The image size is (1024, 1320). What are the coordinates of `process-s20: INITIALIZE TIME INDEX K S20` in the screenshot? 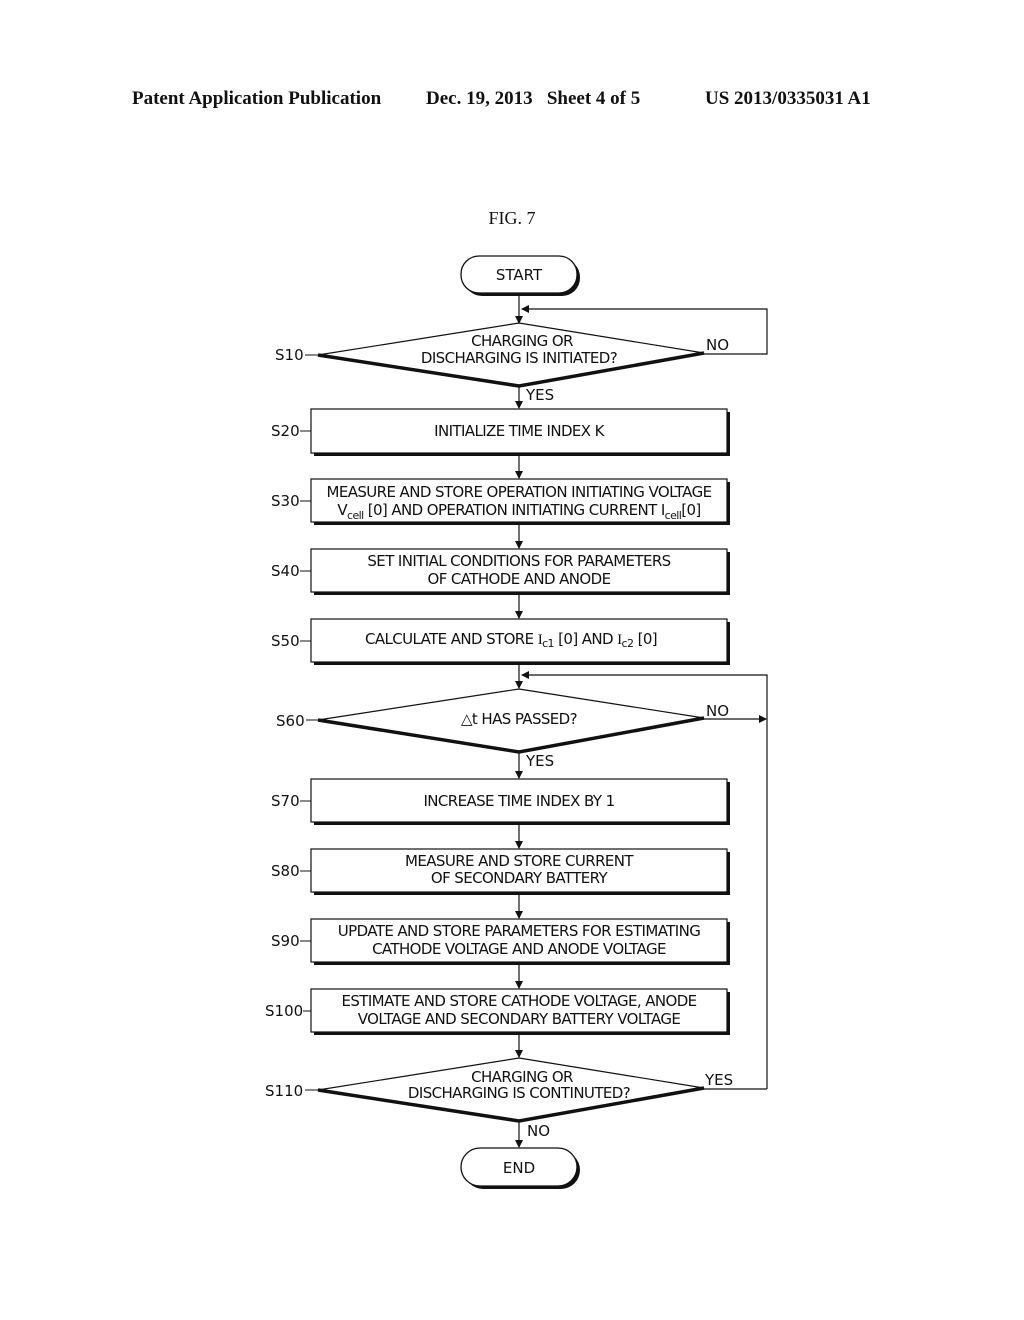 It's located at (500, 432).